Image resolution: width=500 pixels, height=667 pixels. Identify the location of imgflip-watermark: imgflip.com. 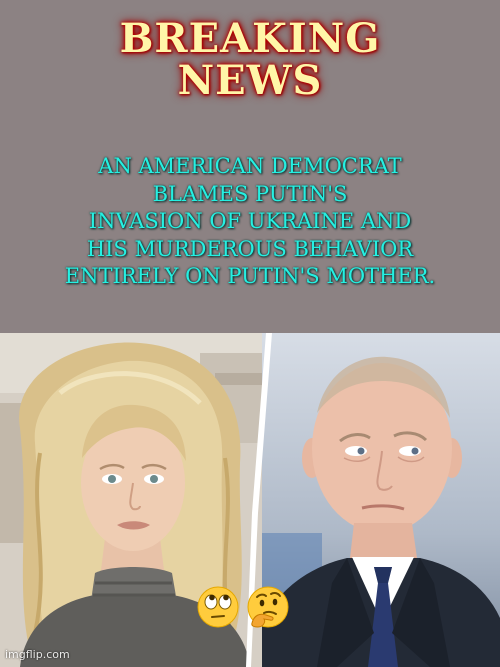
(37, 654).